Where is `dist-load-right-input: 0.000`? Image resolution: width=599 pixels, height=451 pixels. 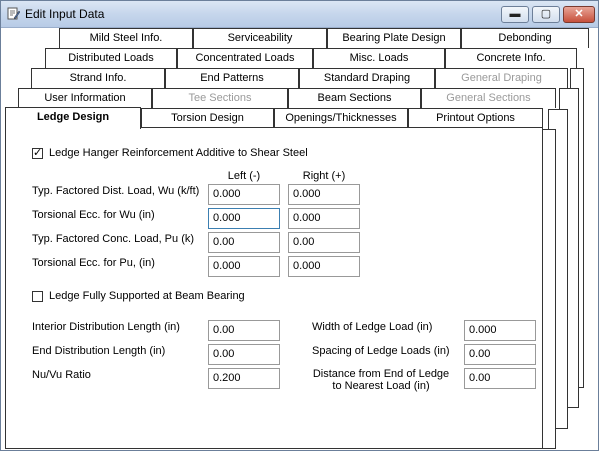
dist-load-right-input: 0.000 is located at coordinates (324, 194).